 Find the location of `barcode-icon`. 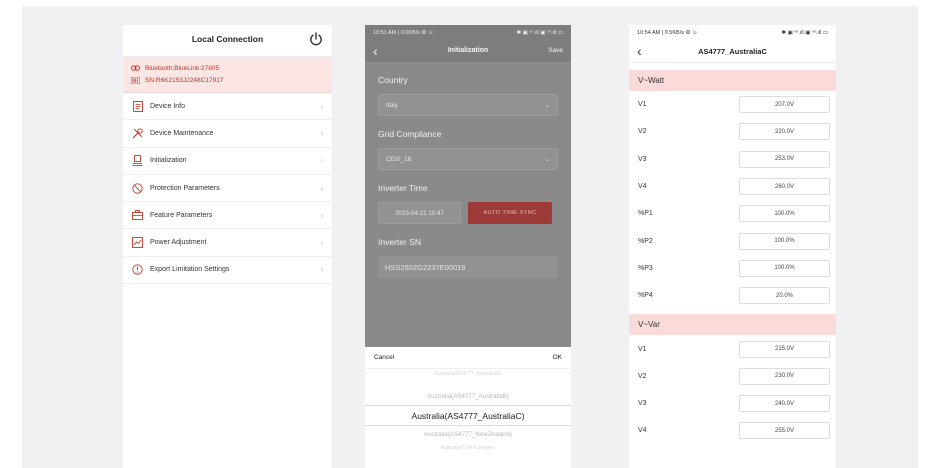

barcode-icon is located at coordinates (135, 80).